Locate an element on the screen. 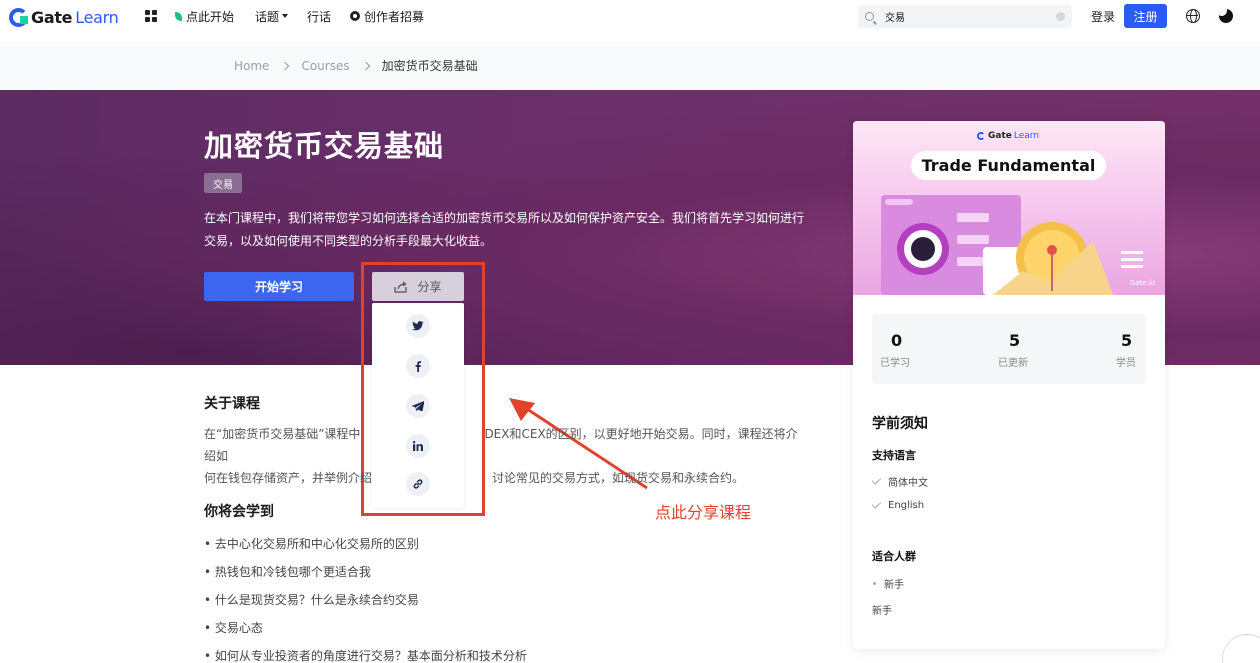  language-item: 简体中文 is located at coordinates (899, 481).